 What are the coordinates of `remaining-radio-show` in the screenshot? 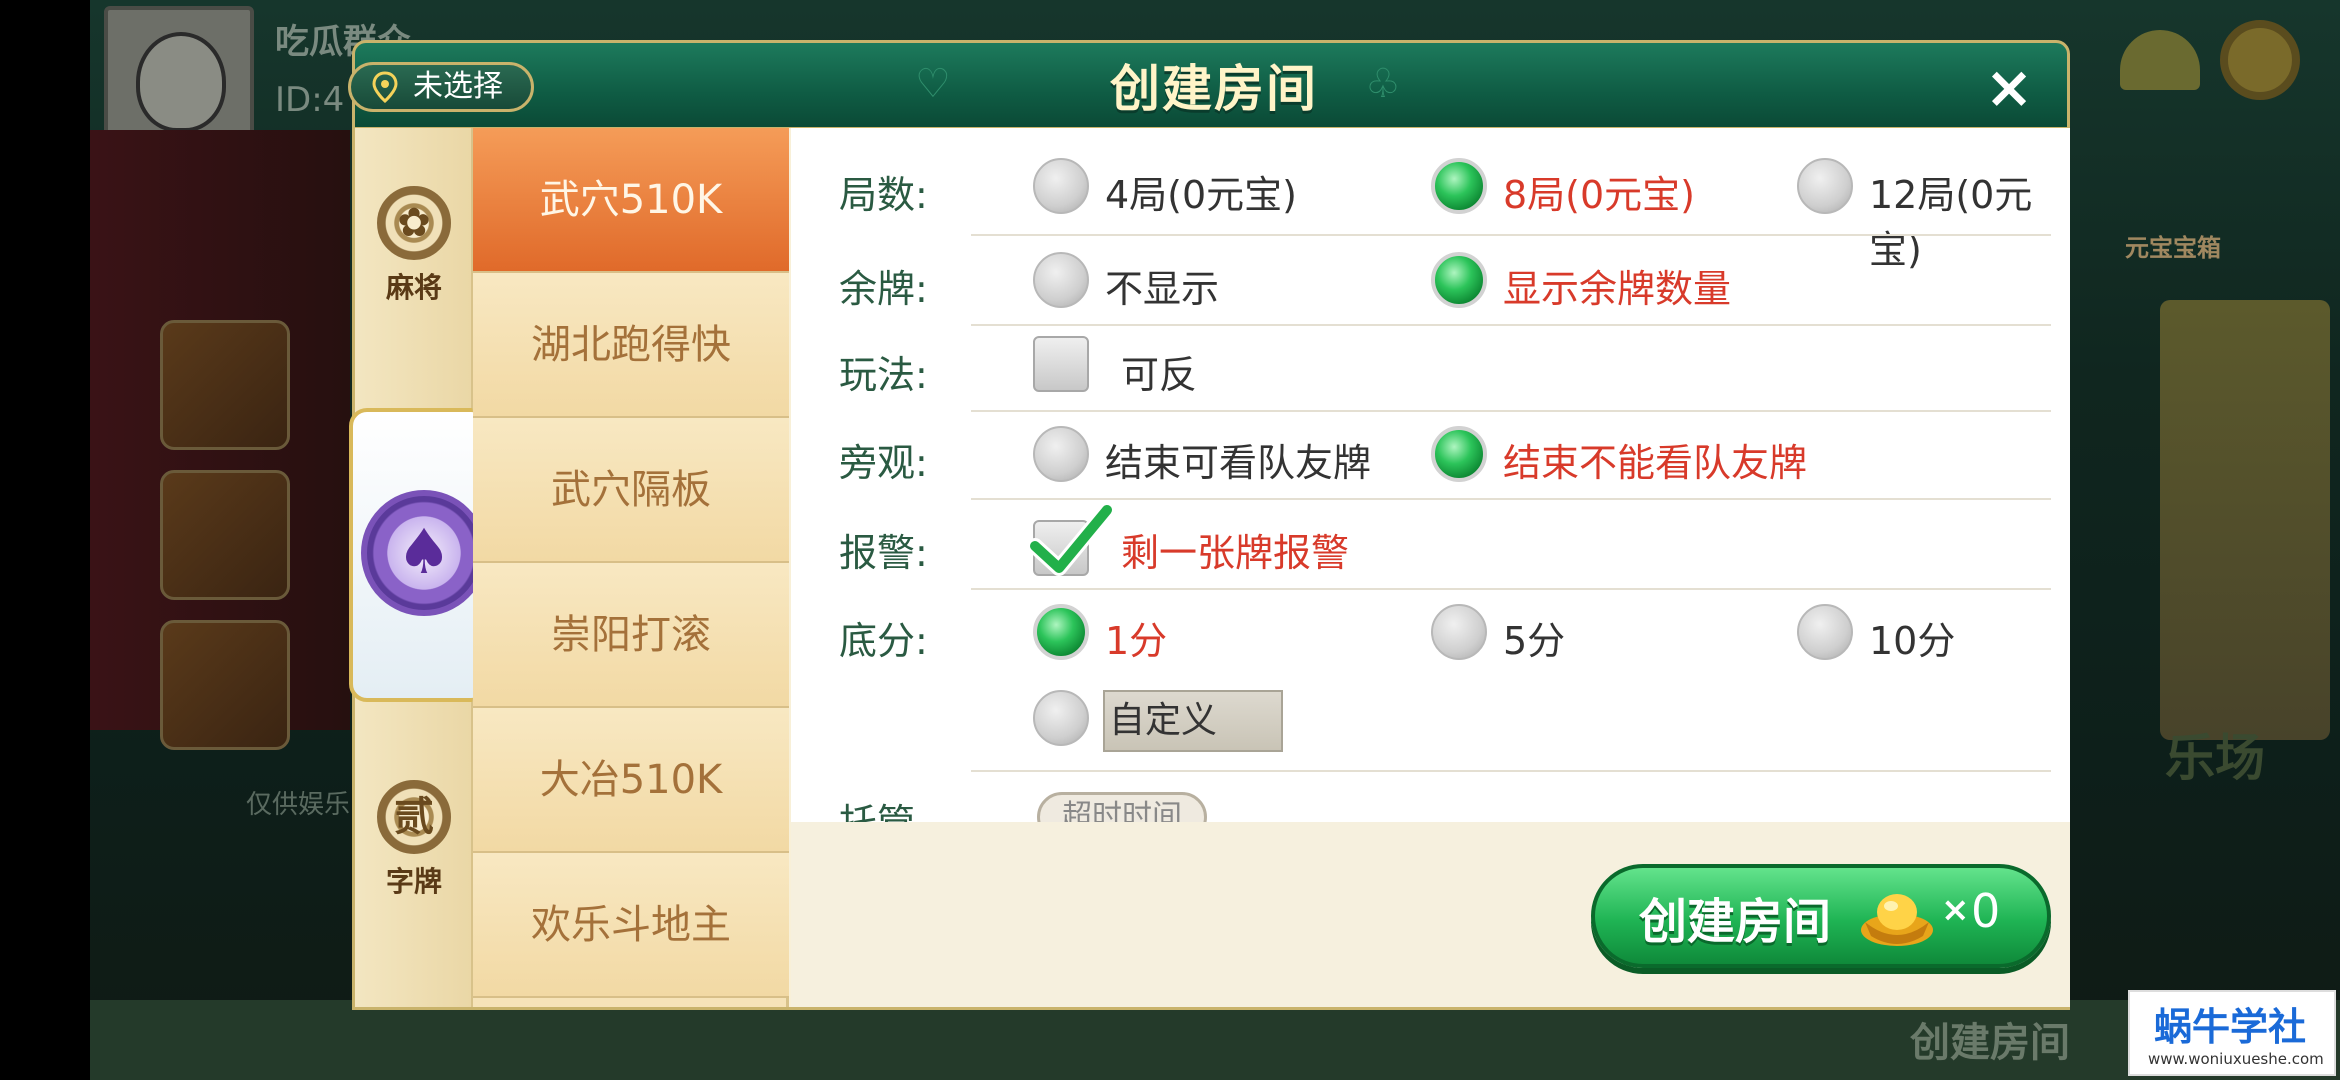 It's located at (1459, 280).